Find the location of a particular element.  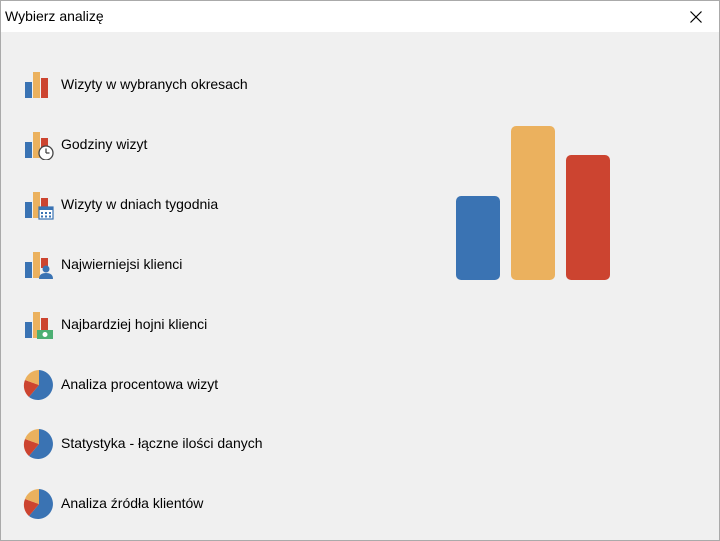

list-item-zrodla-klientow: Analiza źródła klientów is located at coordinates (112, 503).